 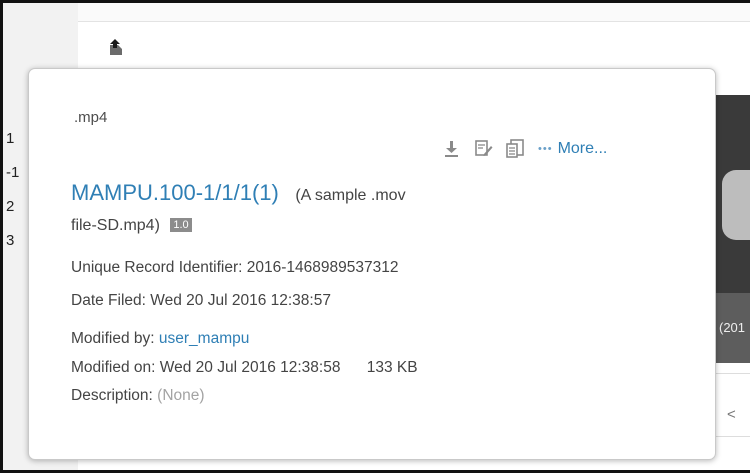 I want to click on version-badge: 1.0, so click(x=181, y=225).